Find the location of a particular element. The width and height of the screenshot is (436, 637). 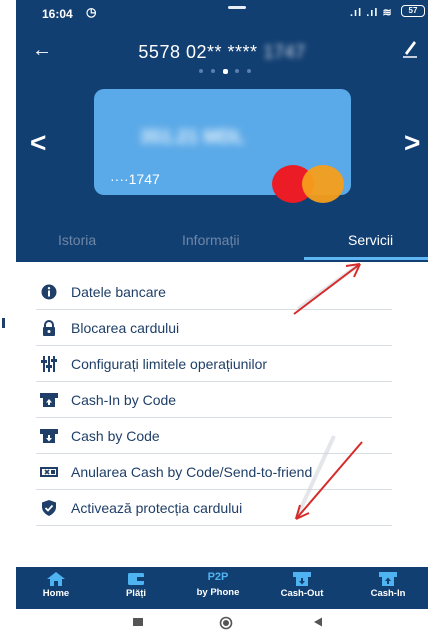

card-number-masked: 5578 02** **** is located at coordinates (198, 52).